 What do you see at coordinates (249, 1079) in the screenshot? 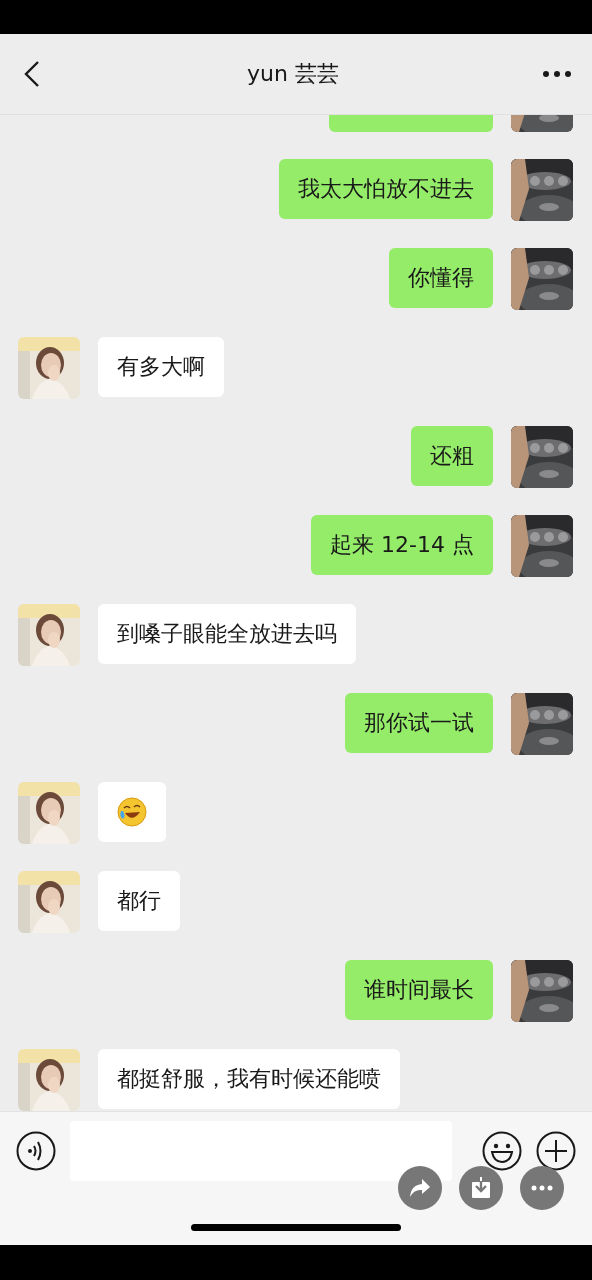
I see `message-bubble: 都挺舒服，我有时候还能喷` at bounding box center [249, 1079].